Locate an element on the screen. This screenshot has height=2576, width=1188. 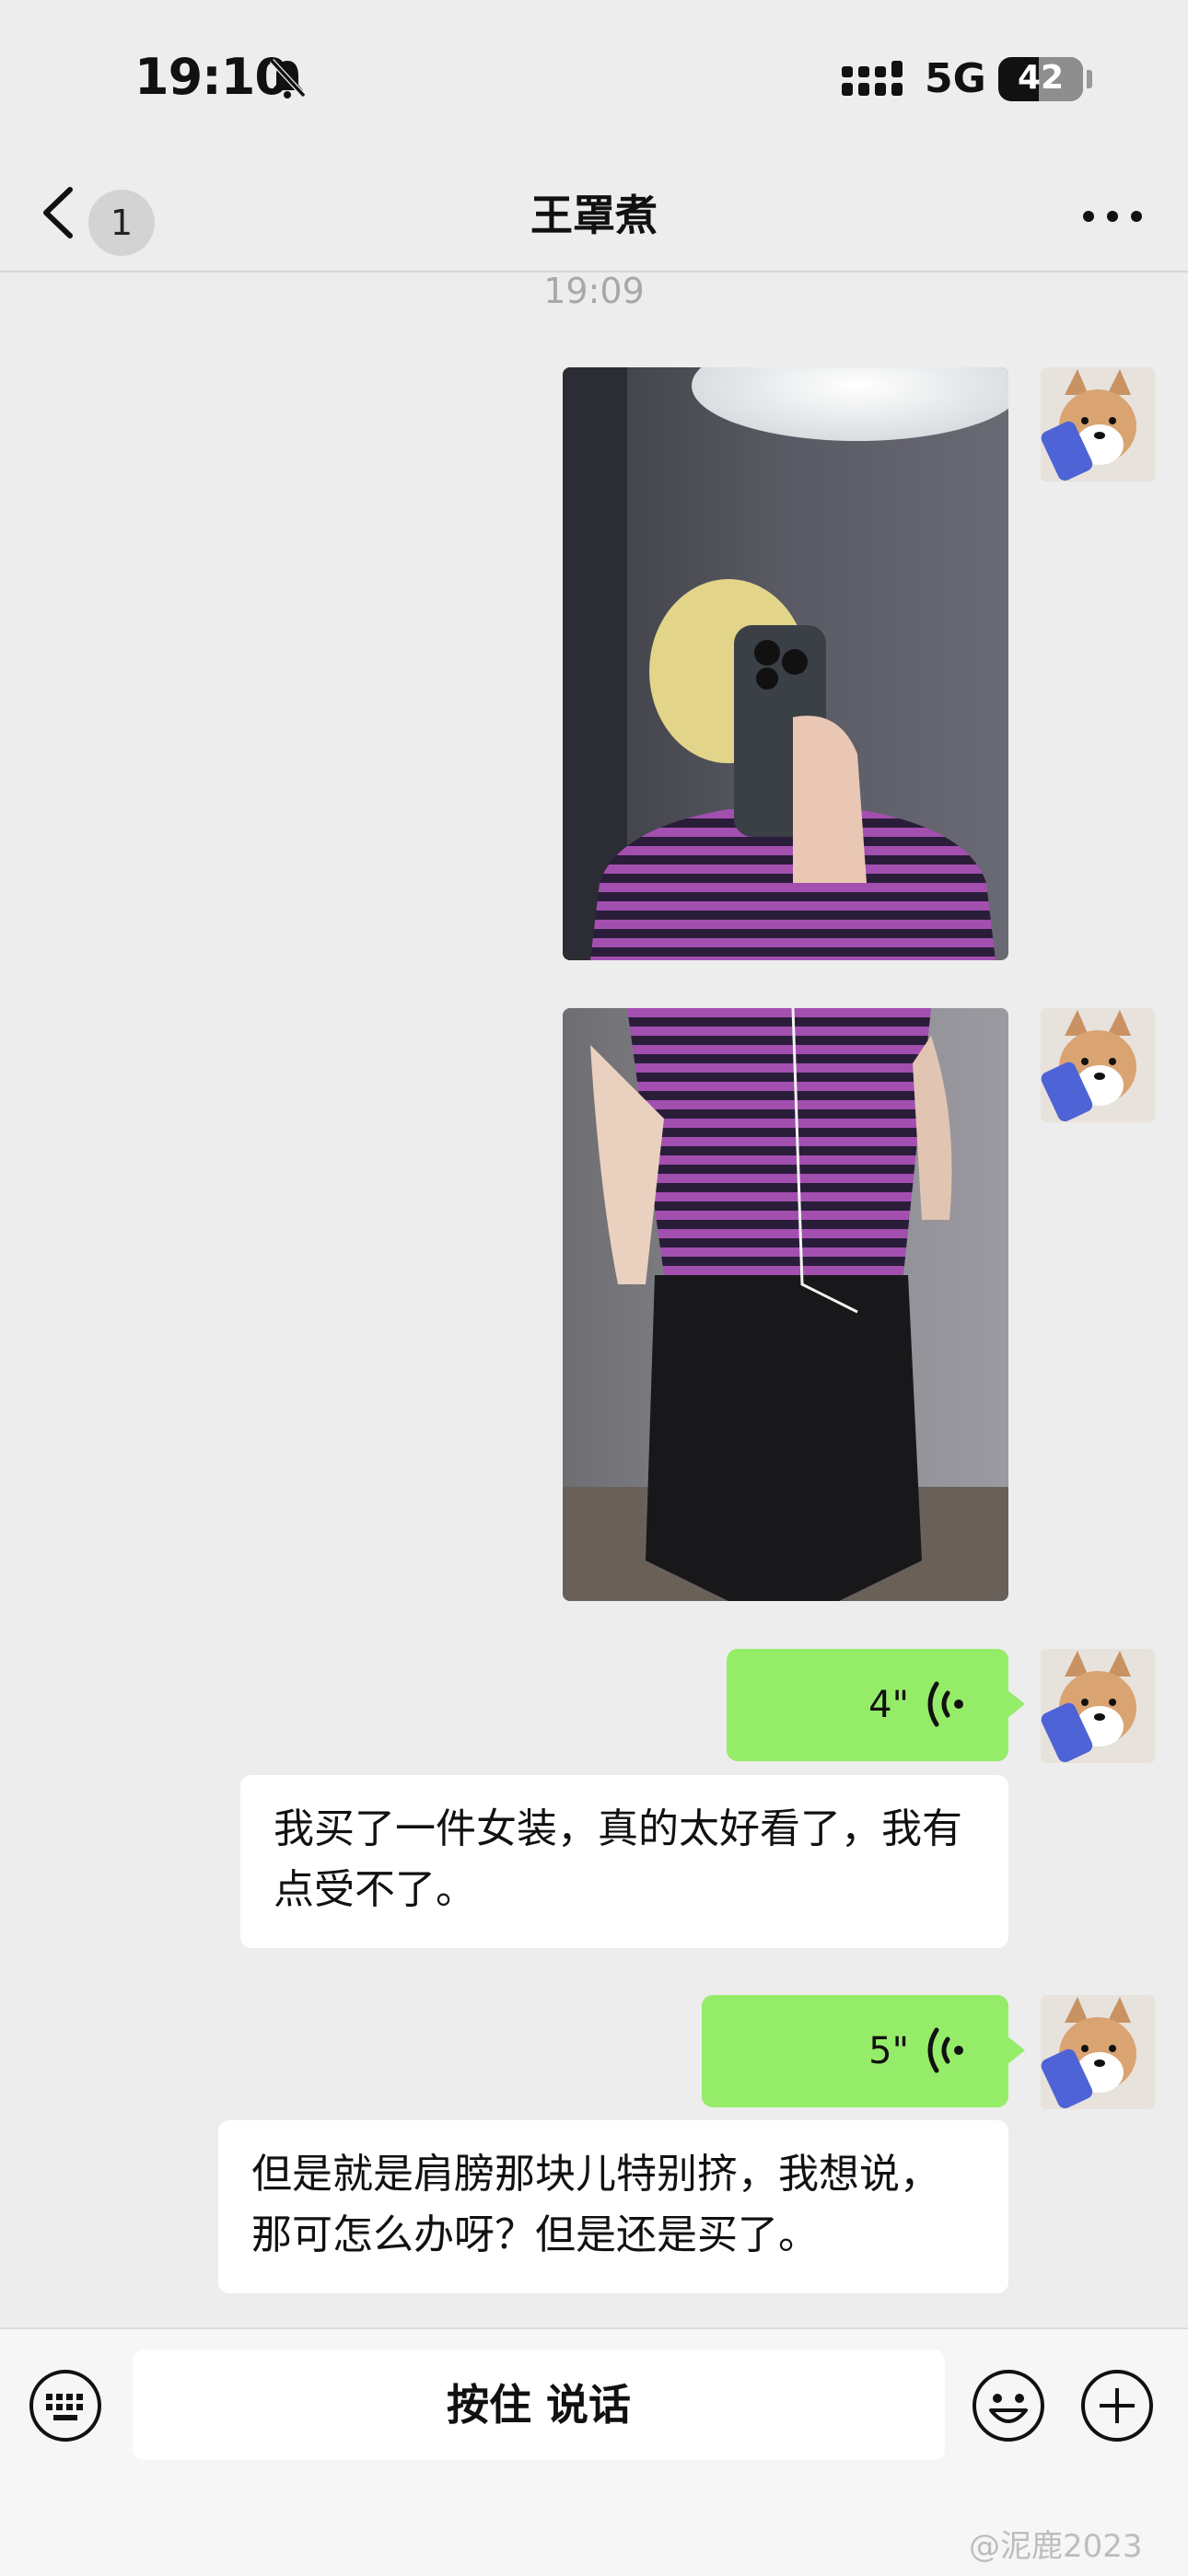
chat-header: 1 王罩煮 is located at coordinates (594, 215).